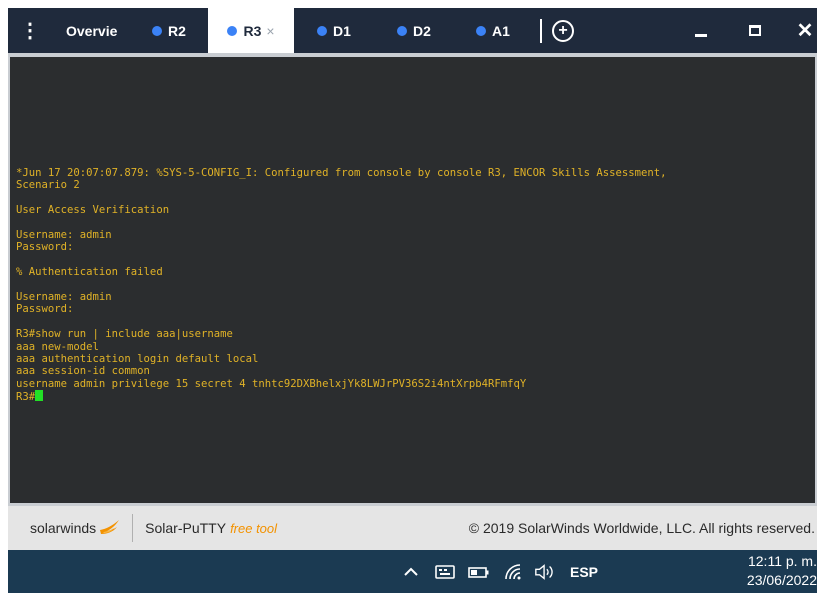 Image resolution: width=817 pixels, height=593 pixels. I want to click on minimize-icon, so click(701, 35).